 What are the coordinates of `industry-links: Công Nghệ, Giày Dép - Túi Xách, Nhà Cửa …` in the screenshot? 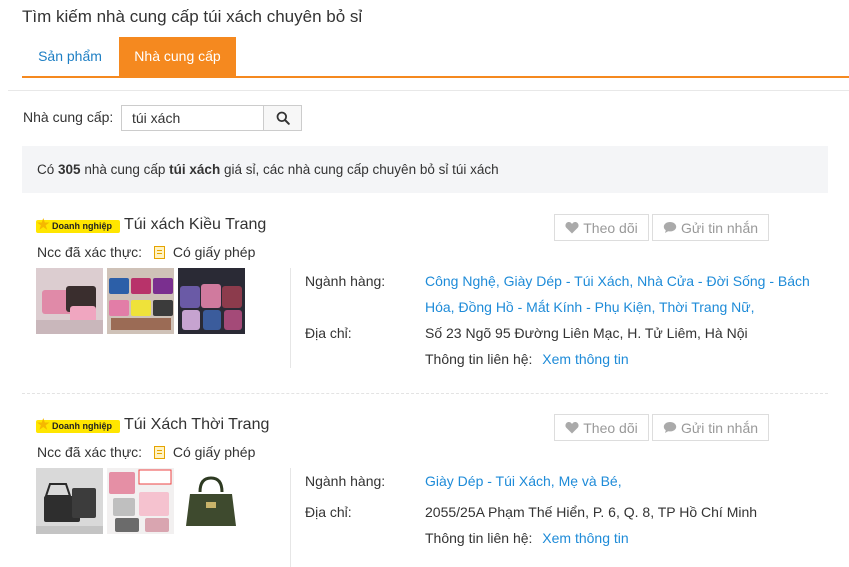 It's located at (622, 294).